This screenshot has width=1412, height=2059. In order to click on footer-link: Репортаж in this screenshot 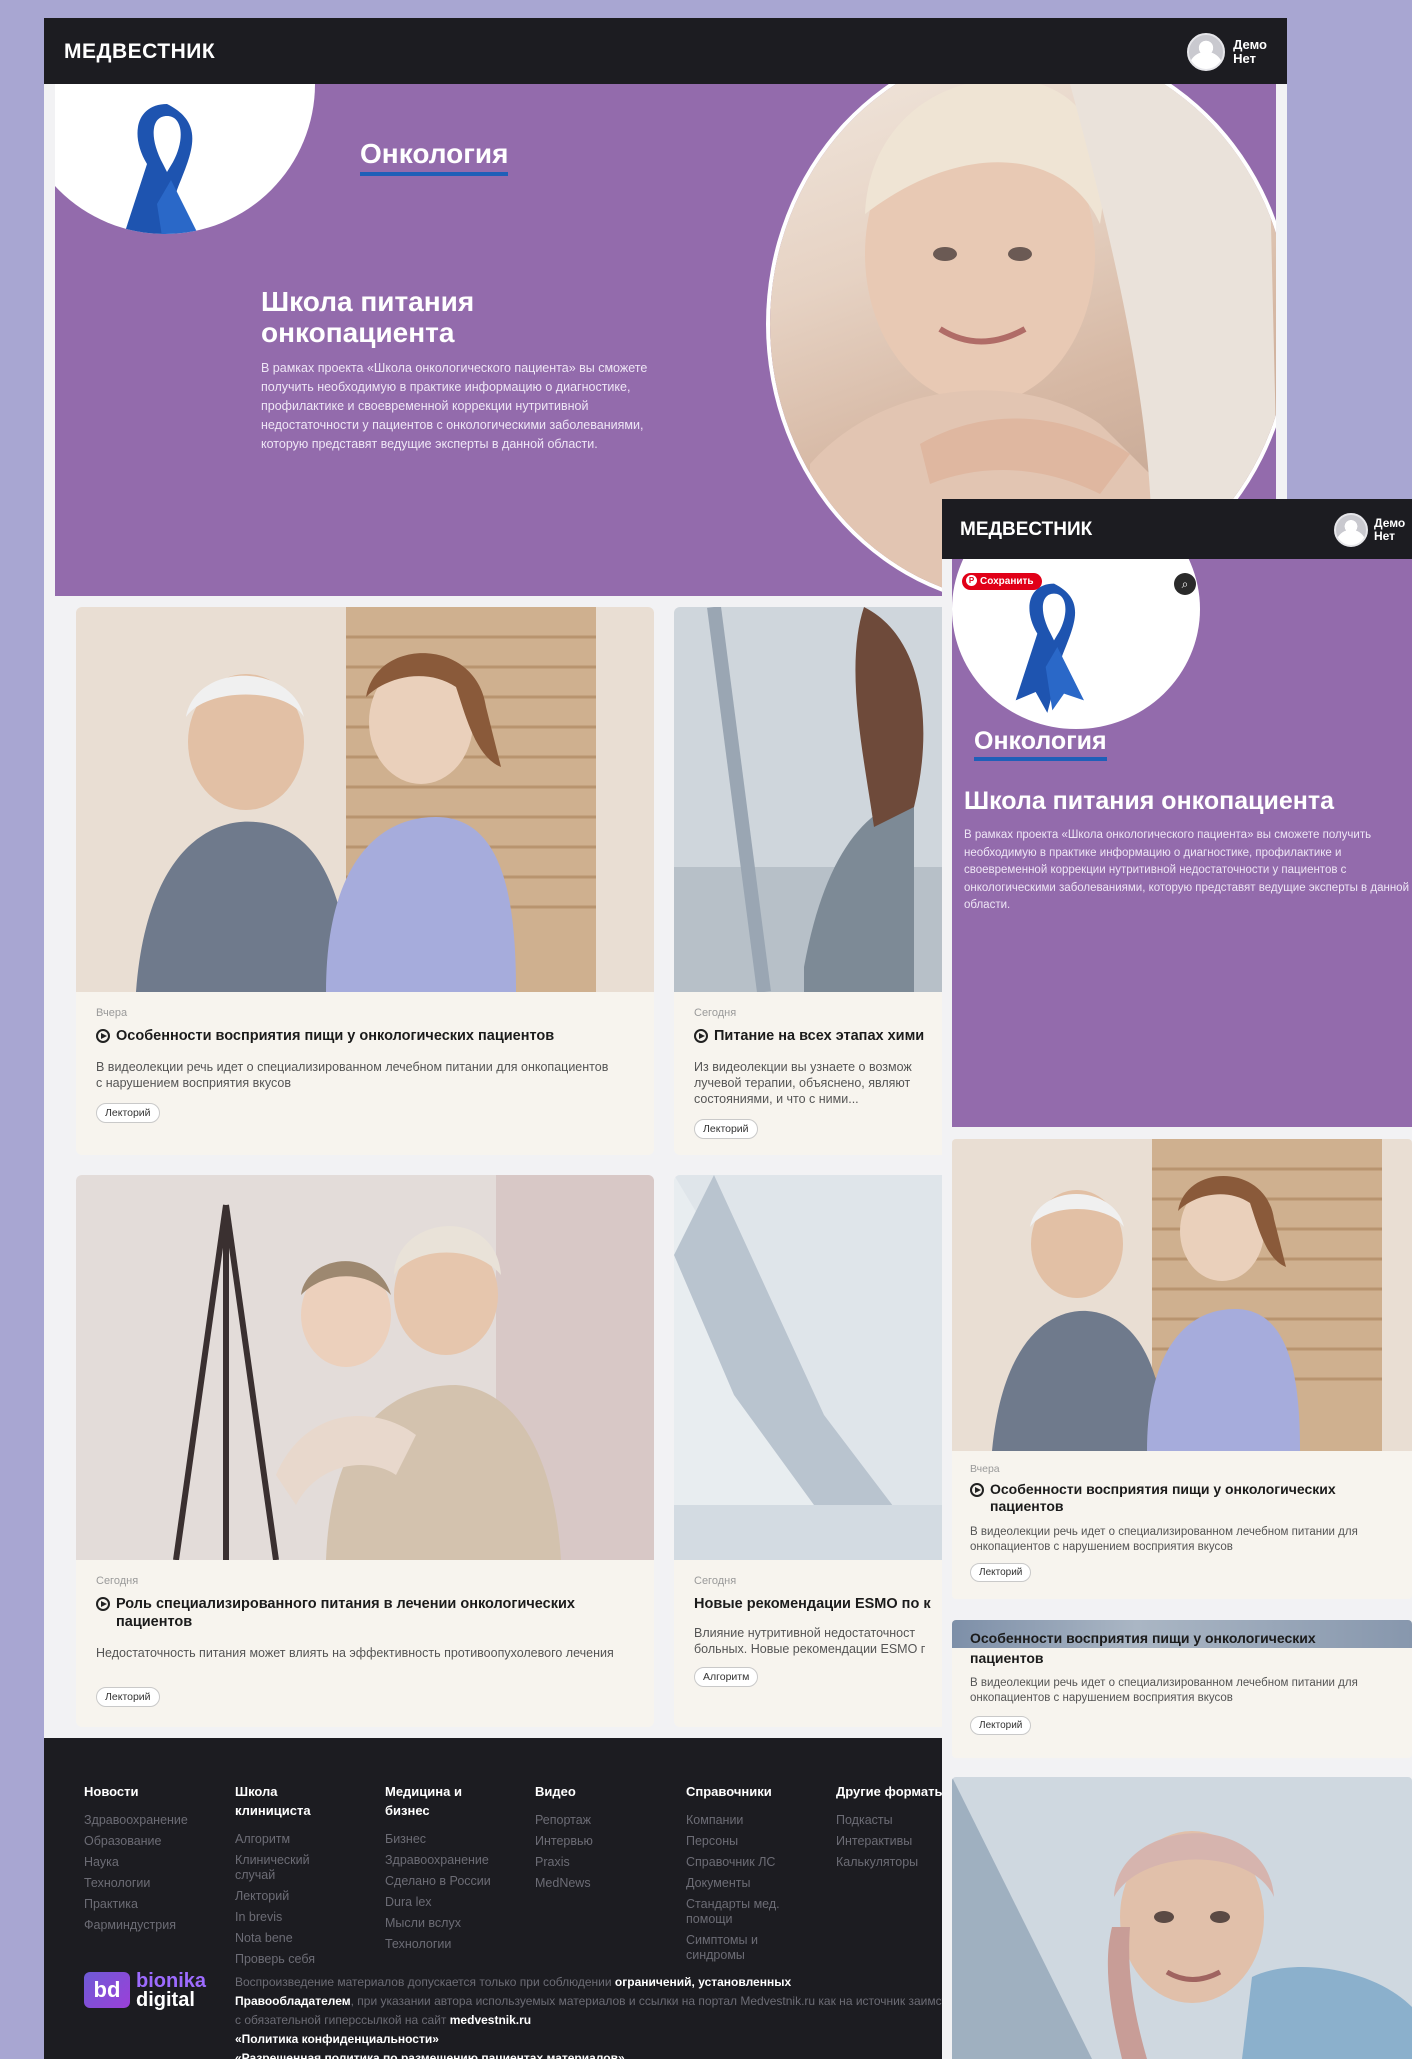, I will do `click(590, 1820)`.